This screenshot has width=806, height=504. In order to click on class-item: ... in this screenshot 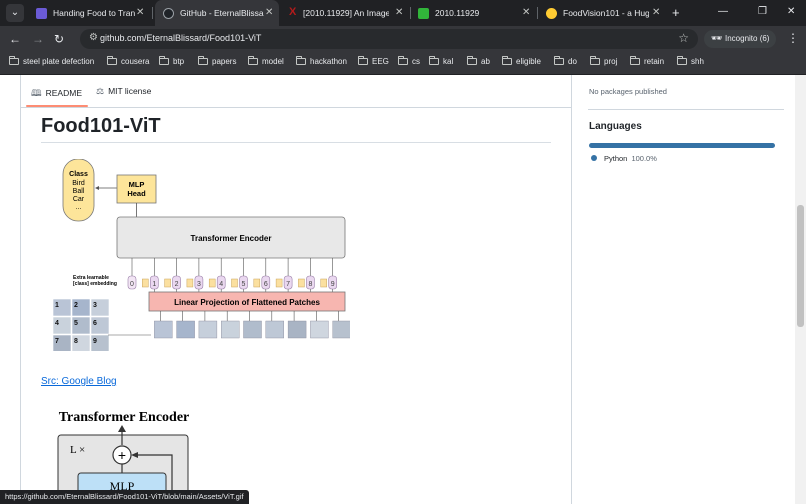, I will do `click(79, 207)`.